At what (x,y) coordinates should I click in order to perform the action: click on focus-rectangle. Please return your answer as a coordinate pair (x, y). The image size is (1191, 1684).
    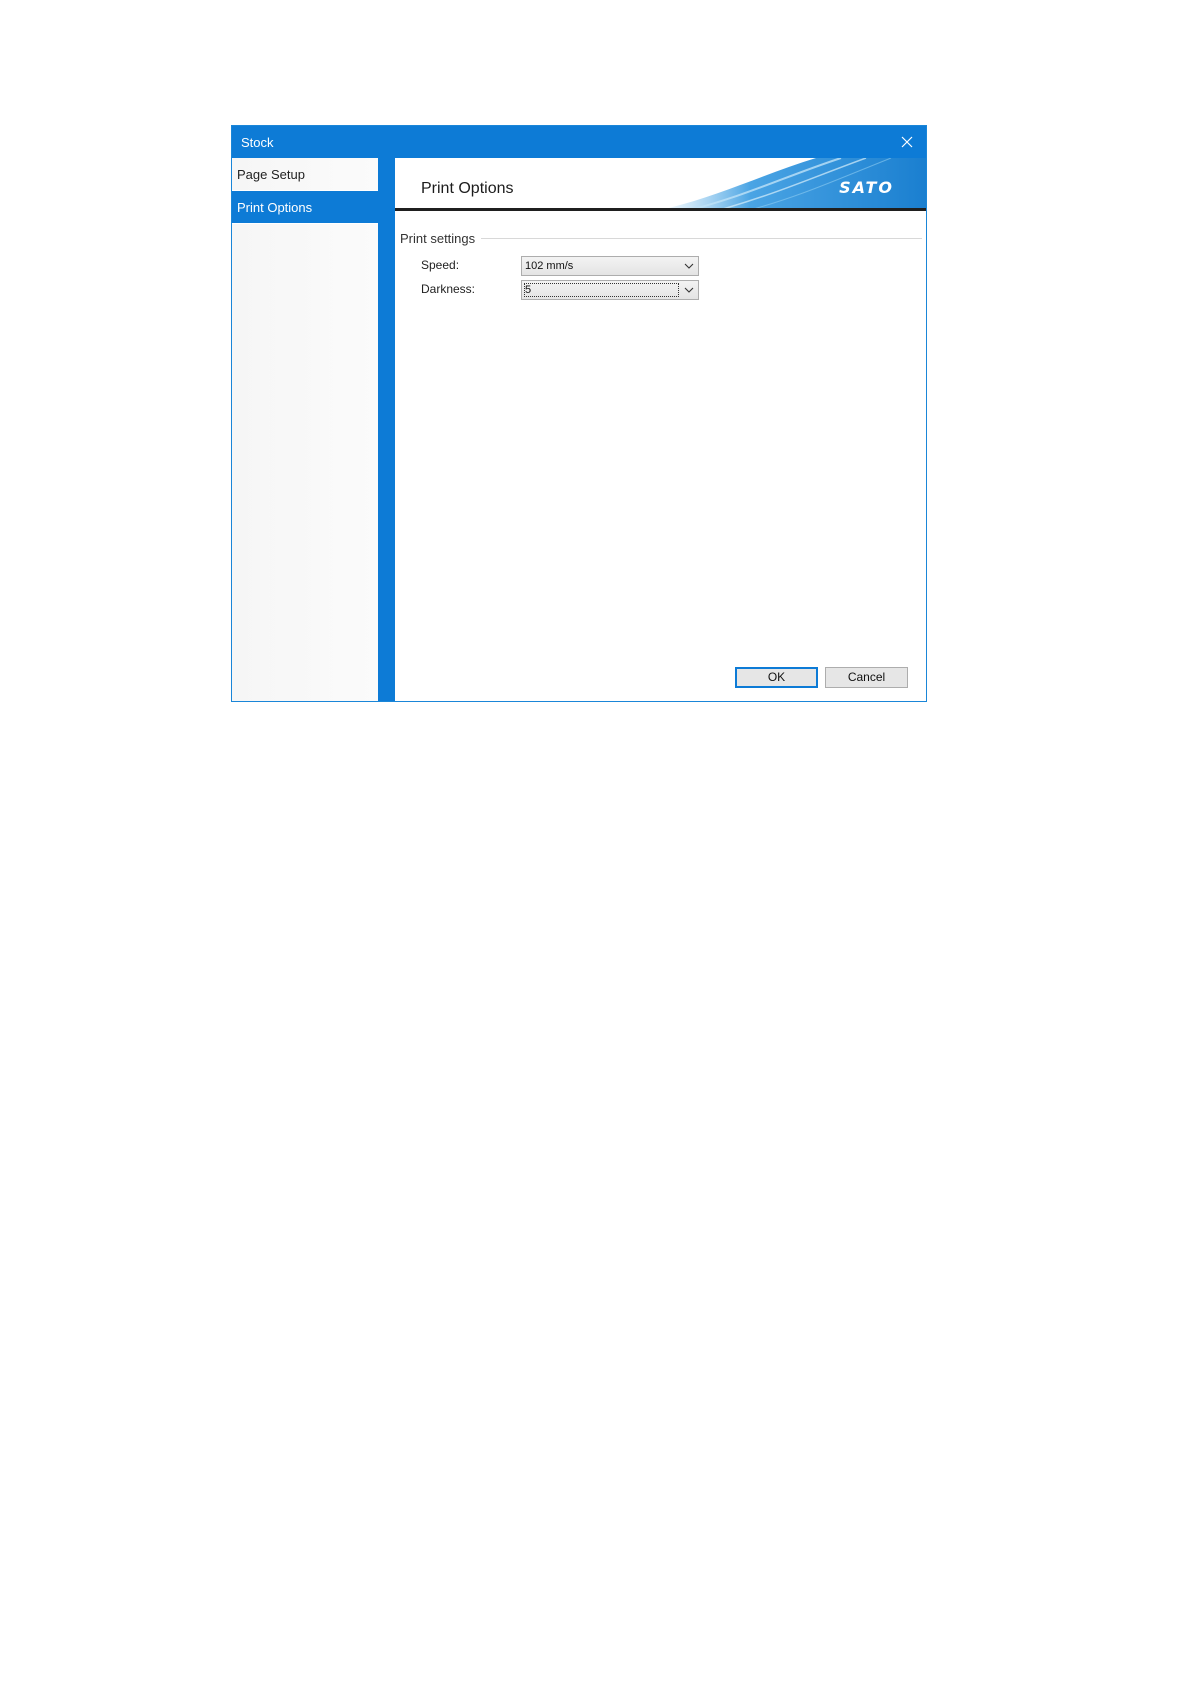
    Looking at the image, I should click on (601, 290).